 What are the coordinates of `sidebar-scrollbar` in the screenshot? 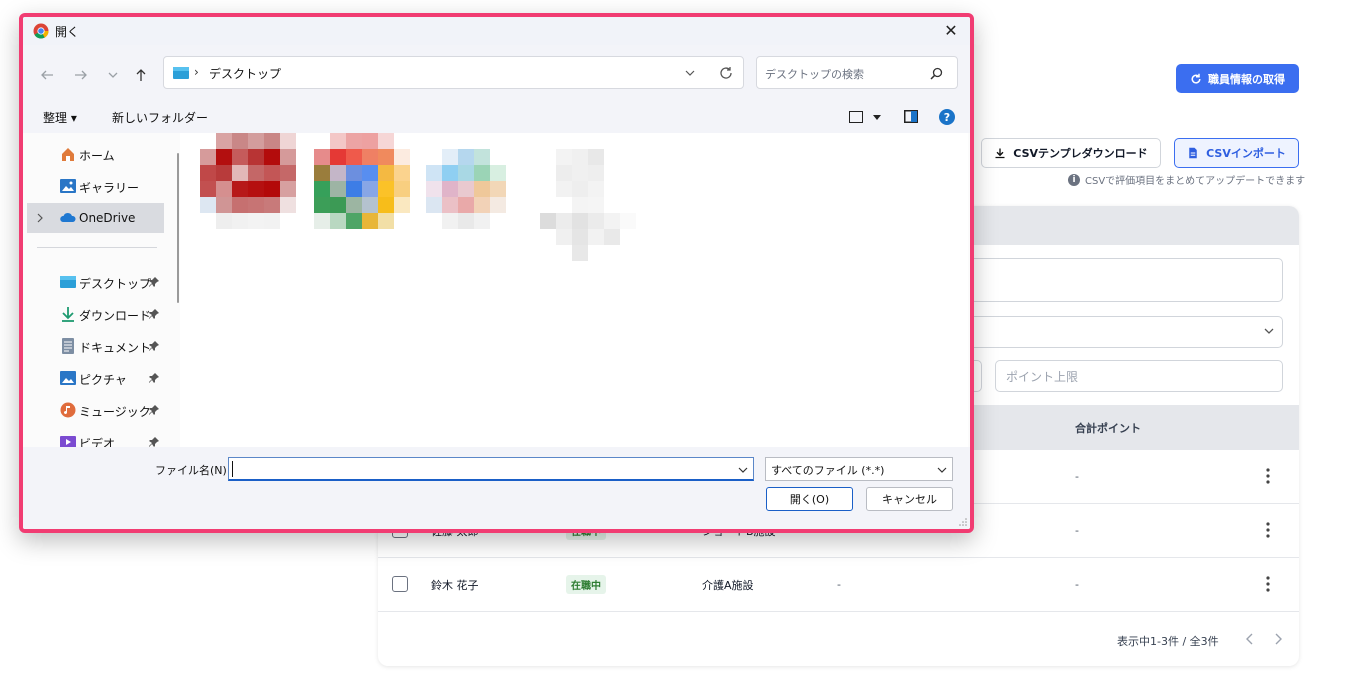 It's located at (178, 228).